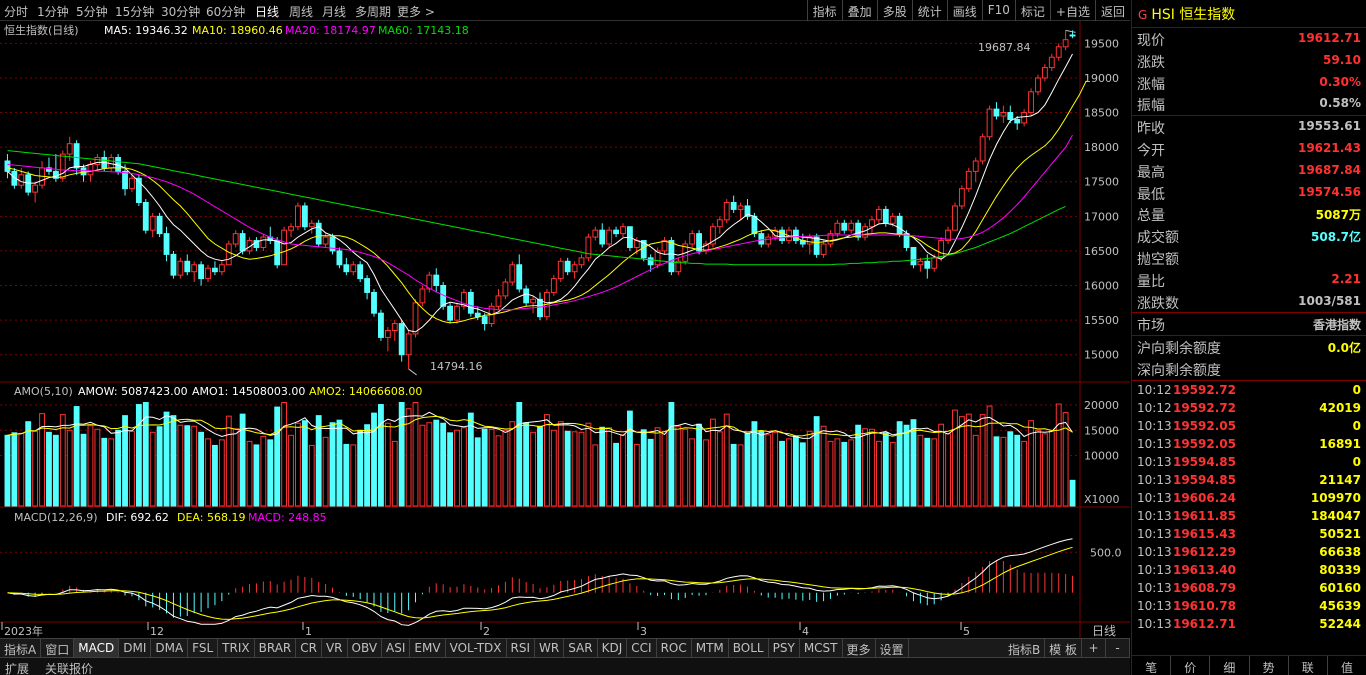 Image resolution: width=1366 pixels, height=675 pixels. Describe the element at coordinates (16, 11) in the screenshot. I see `period-tab-0: 分时` at that location.